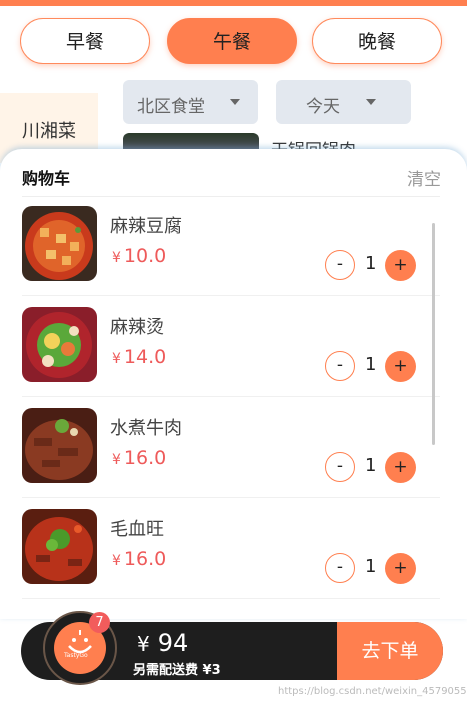 The height and width of the screenshot is (707, 467). Describe the element at coordinates (233, 450) in the screenshot. I see `cart-item: 水煮牛肉 ¥16.0 - 1 +` at that location.